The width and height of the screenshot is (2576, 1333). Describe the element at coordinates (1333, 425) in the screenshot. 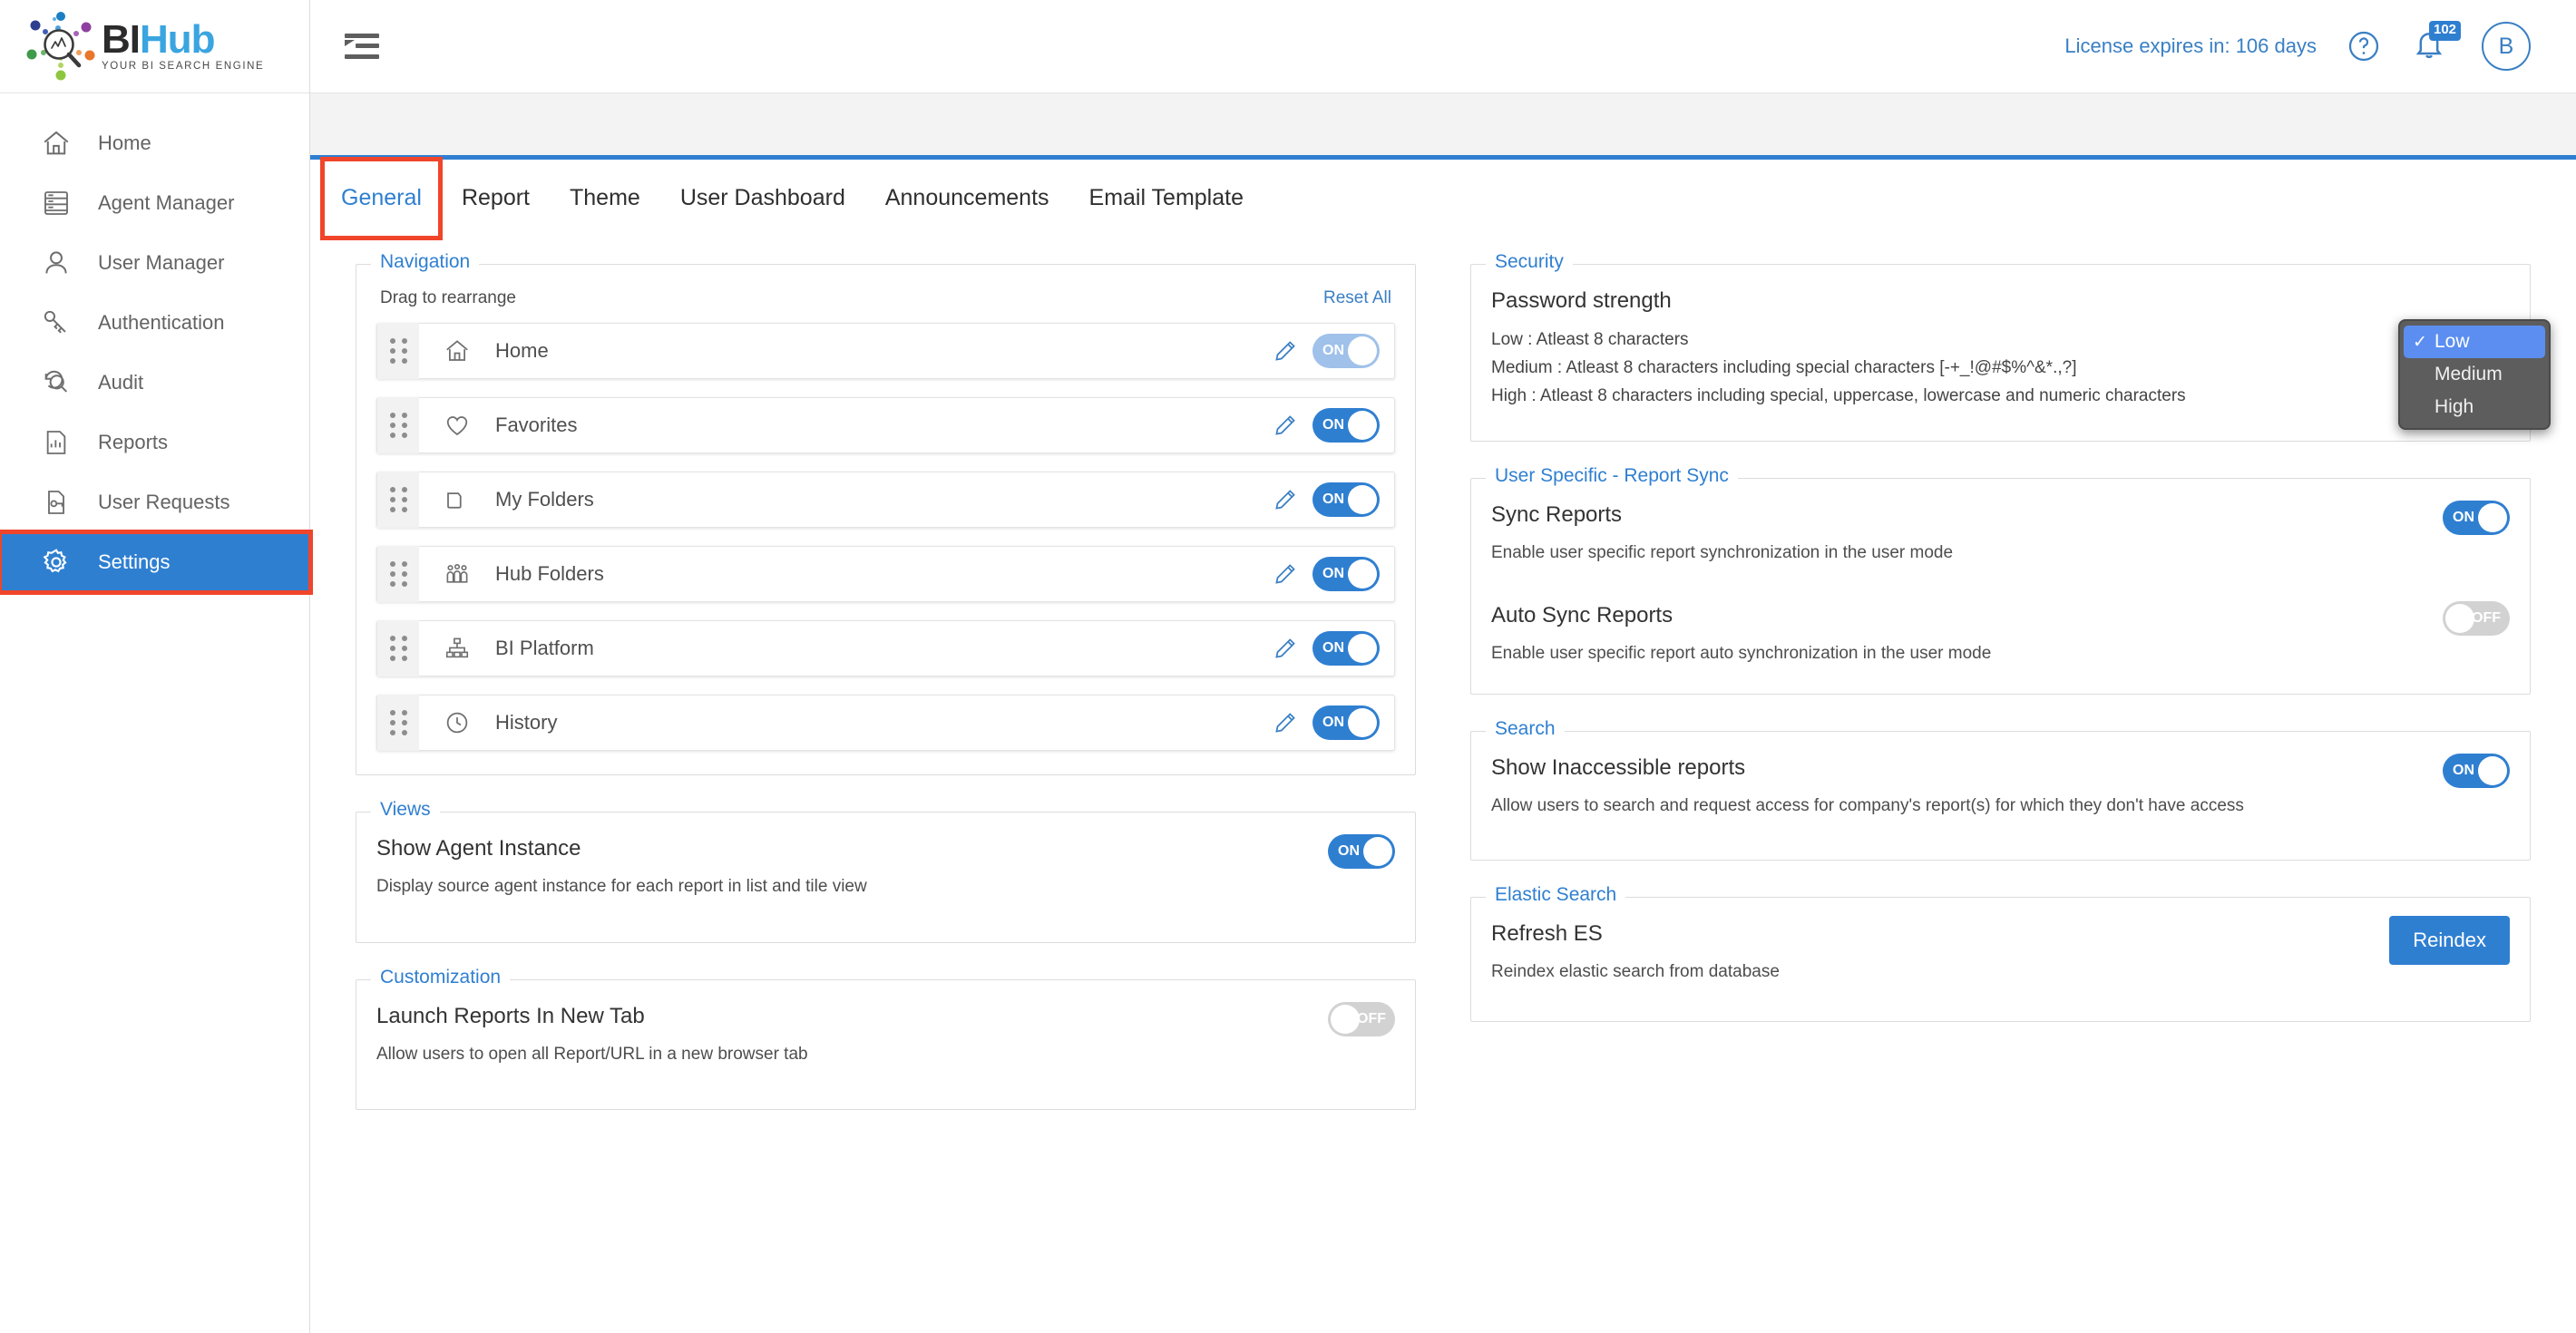

I see `toggle-label: ON` at that location.